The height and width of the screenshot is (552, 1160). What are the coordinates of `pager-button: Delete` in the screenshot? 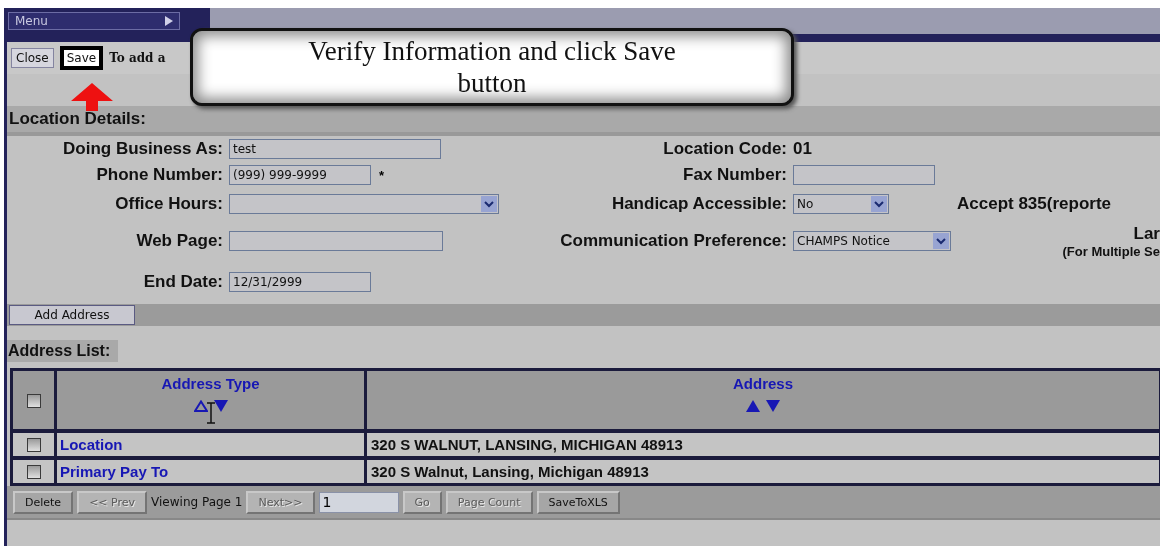 It's located at (43, 502).